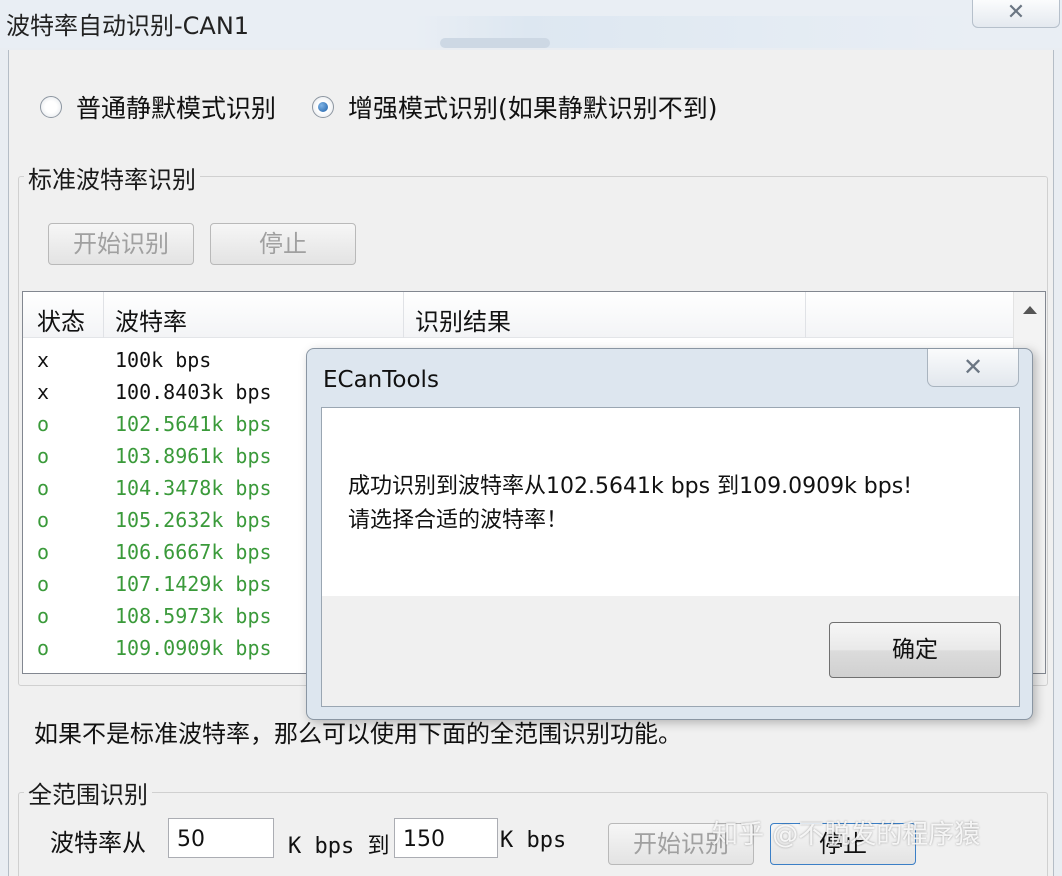 This screenshot has width=1062, height=876. I want to click on column-header-baud: 波特率, so click(151, 319).